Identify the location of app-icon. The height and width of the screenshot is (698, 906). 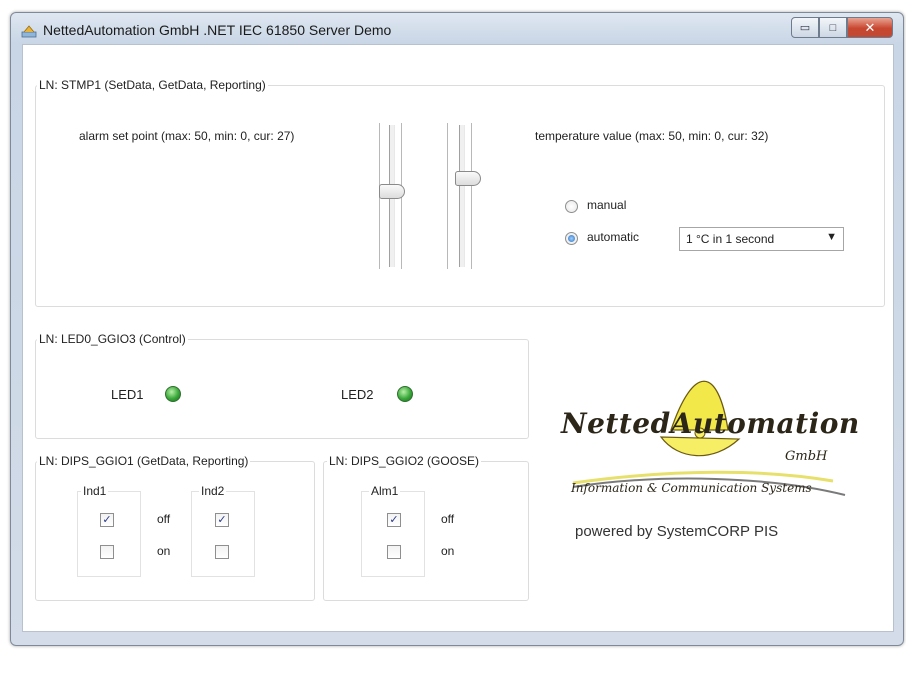
(29, 31).